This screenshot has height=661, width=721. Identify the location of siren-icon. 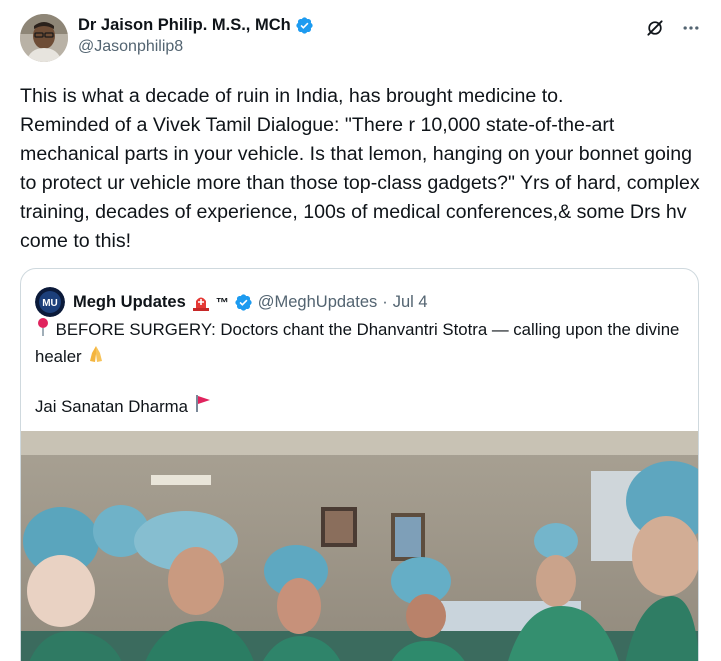
(201, 302).